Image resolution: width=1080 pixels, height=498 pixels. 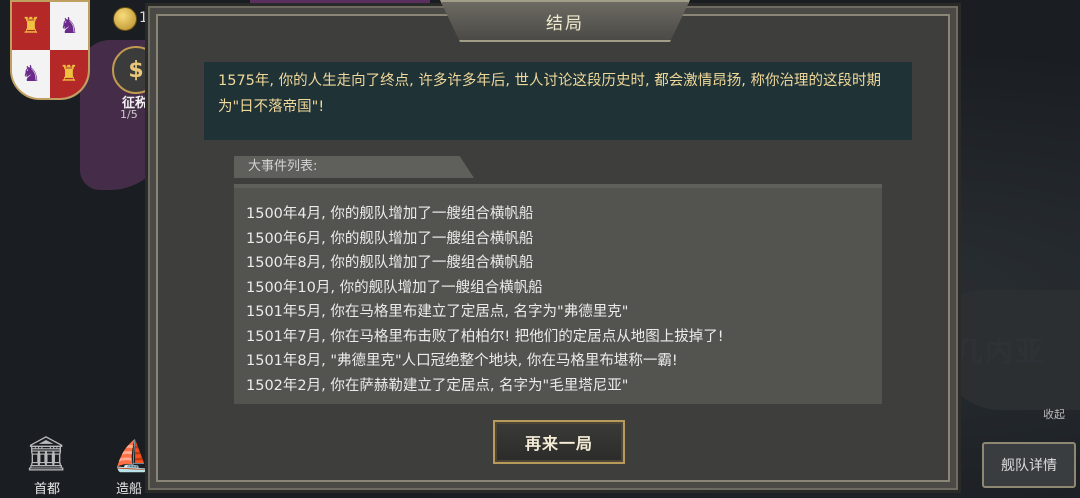 I want to click on fleet-details-button: 舰队详情, so click(x=1029, y=465).